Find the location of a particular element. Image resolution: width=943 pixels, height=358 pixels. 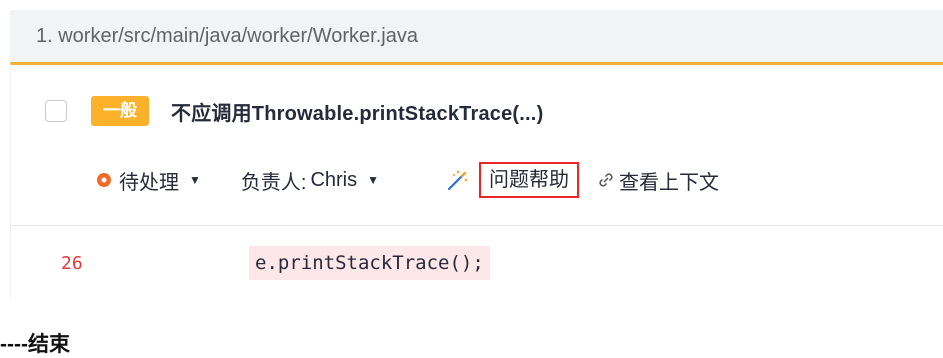

issue-action-row: 待处理 ▼ 负责人: Chris ▼ 问题帮助 查看上下文 is located at coordinates (408, 180).